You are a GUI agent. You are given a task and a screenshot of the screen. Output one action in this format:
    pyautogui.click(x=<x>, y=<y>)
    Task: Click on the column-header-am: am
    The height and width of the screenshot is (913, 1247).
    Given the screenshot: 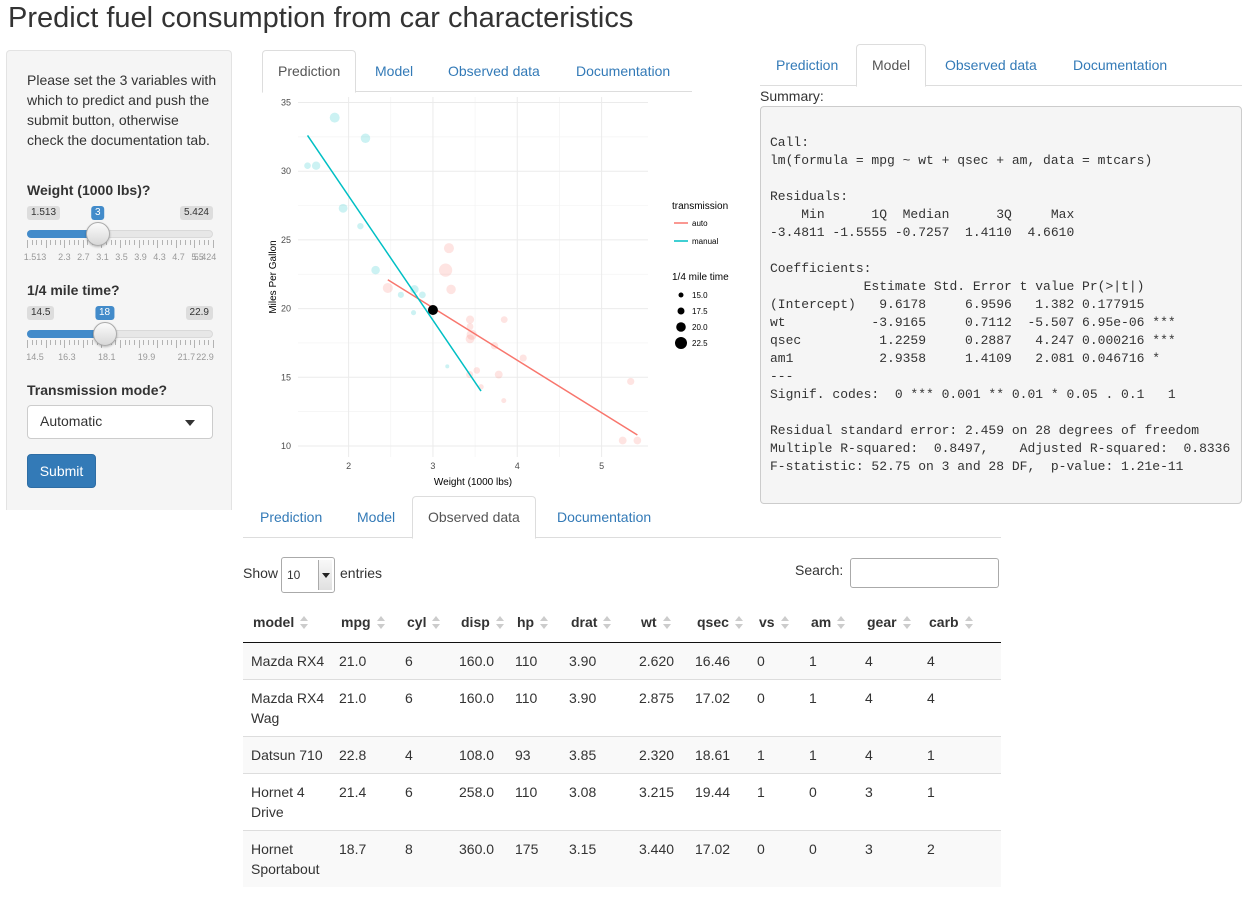 What is the action you would take?
    pyautogui.click(x=829, y=622)
    